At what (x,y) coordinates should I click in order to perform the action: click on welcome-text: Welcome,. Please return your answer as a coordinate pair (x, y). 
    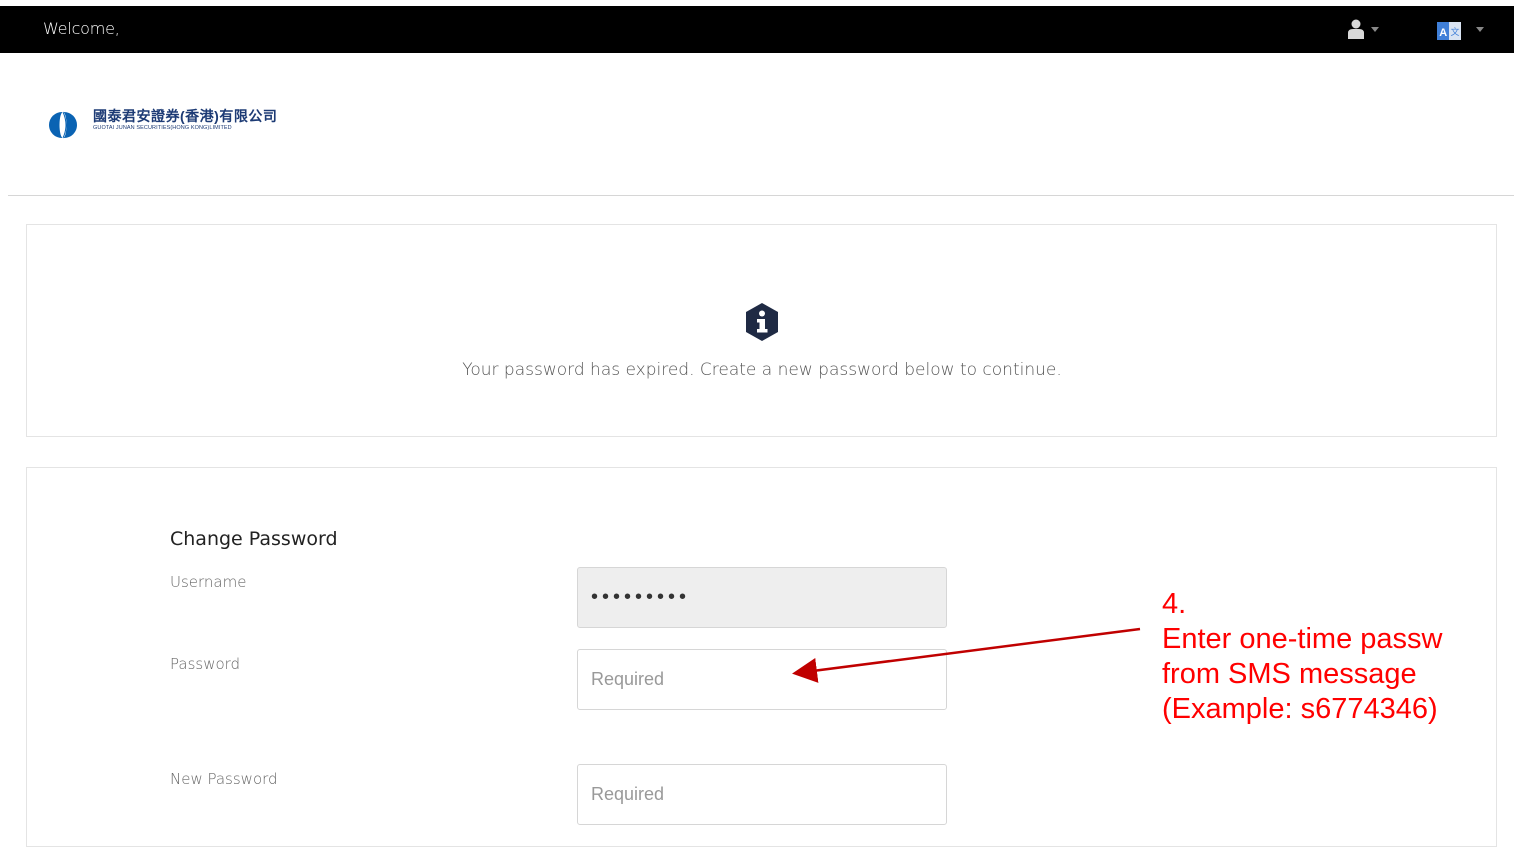
    Looking at the image, I should click on (81, 28).